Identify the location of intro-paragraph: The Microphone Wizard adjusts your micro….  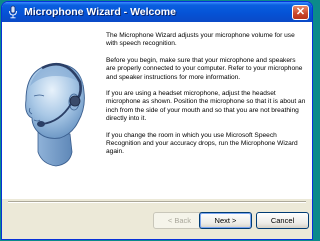
(200, 40).